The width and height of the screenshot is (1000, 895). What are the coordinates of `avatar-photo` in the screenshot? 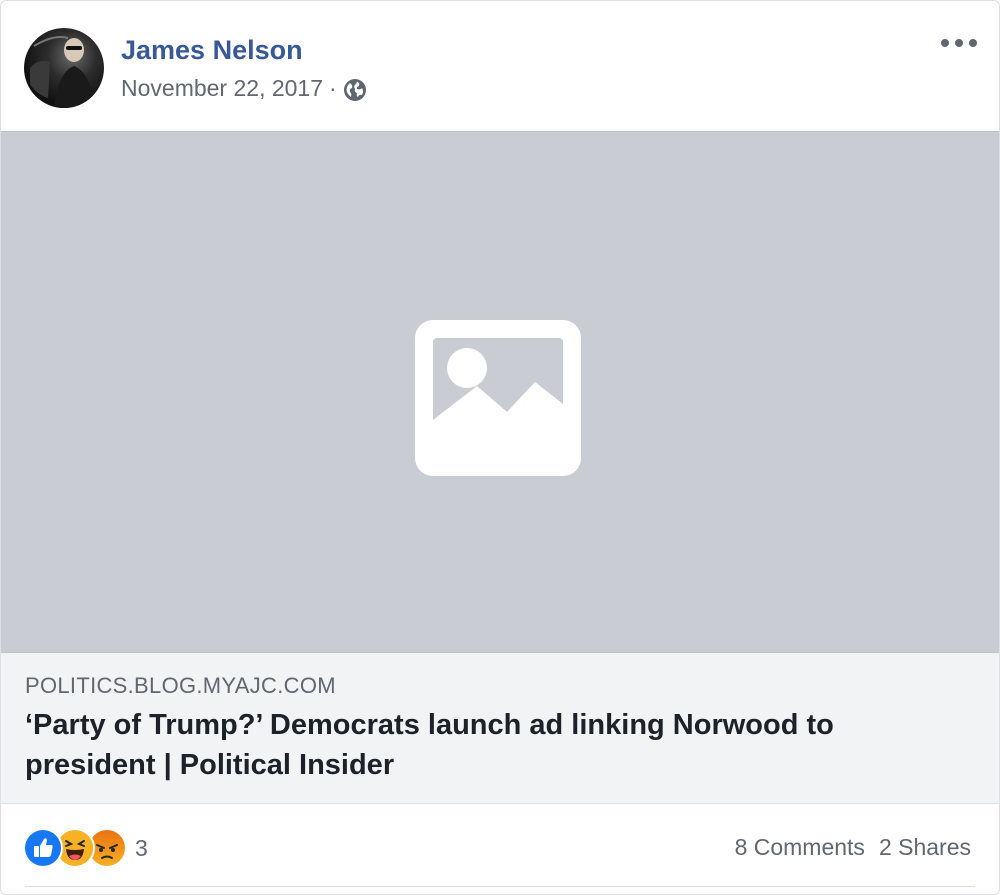 It's located at (63, 72).